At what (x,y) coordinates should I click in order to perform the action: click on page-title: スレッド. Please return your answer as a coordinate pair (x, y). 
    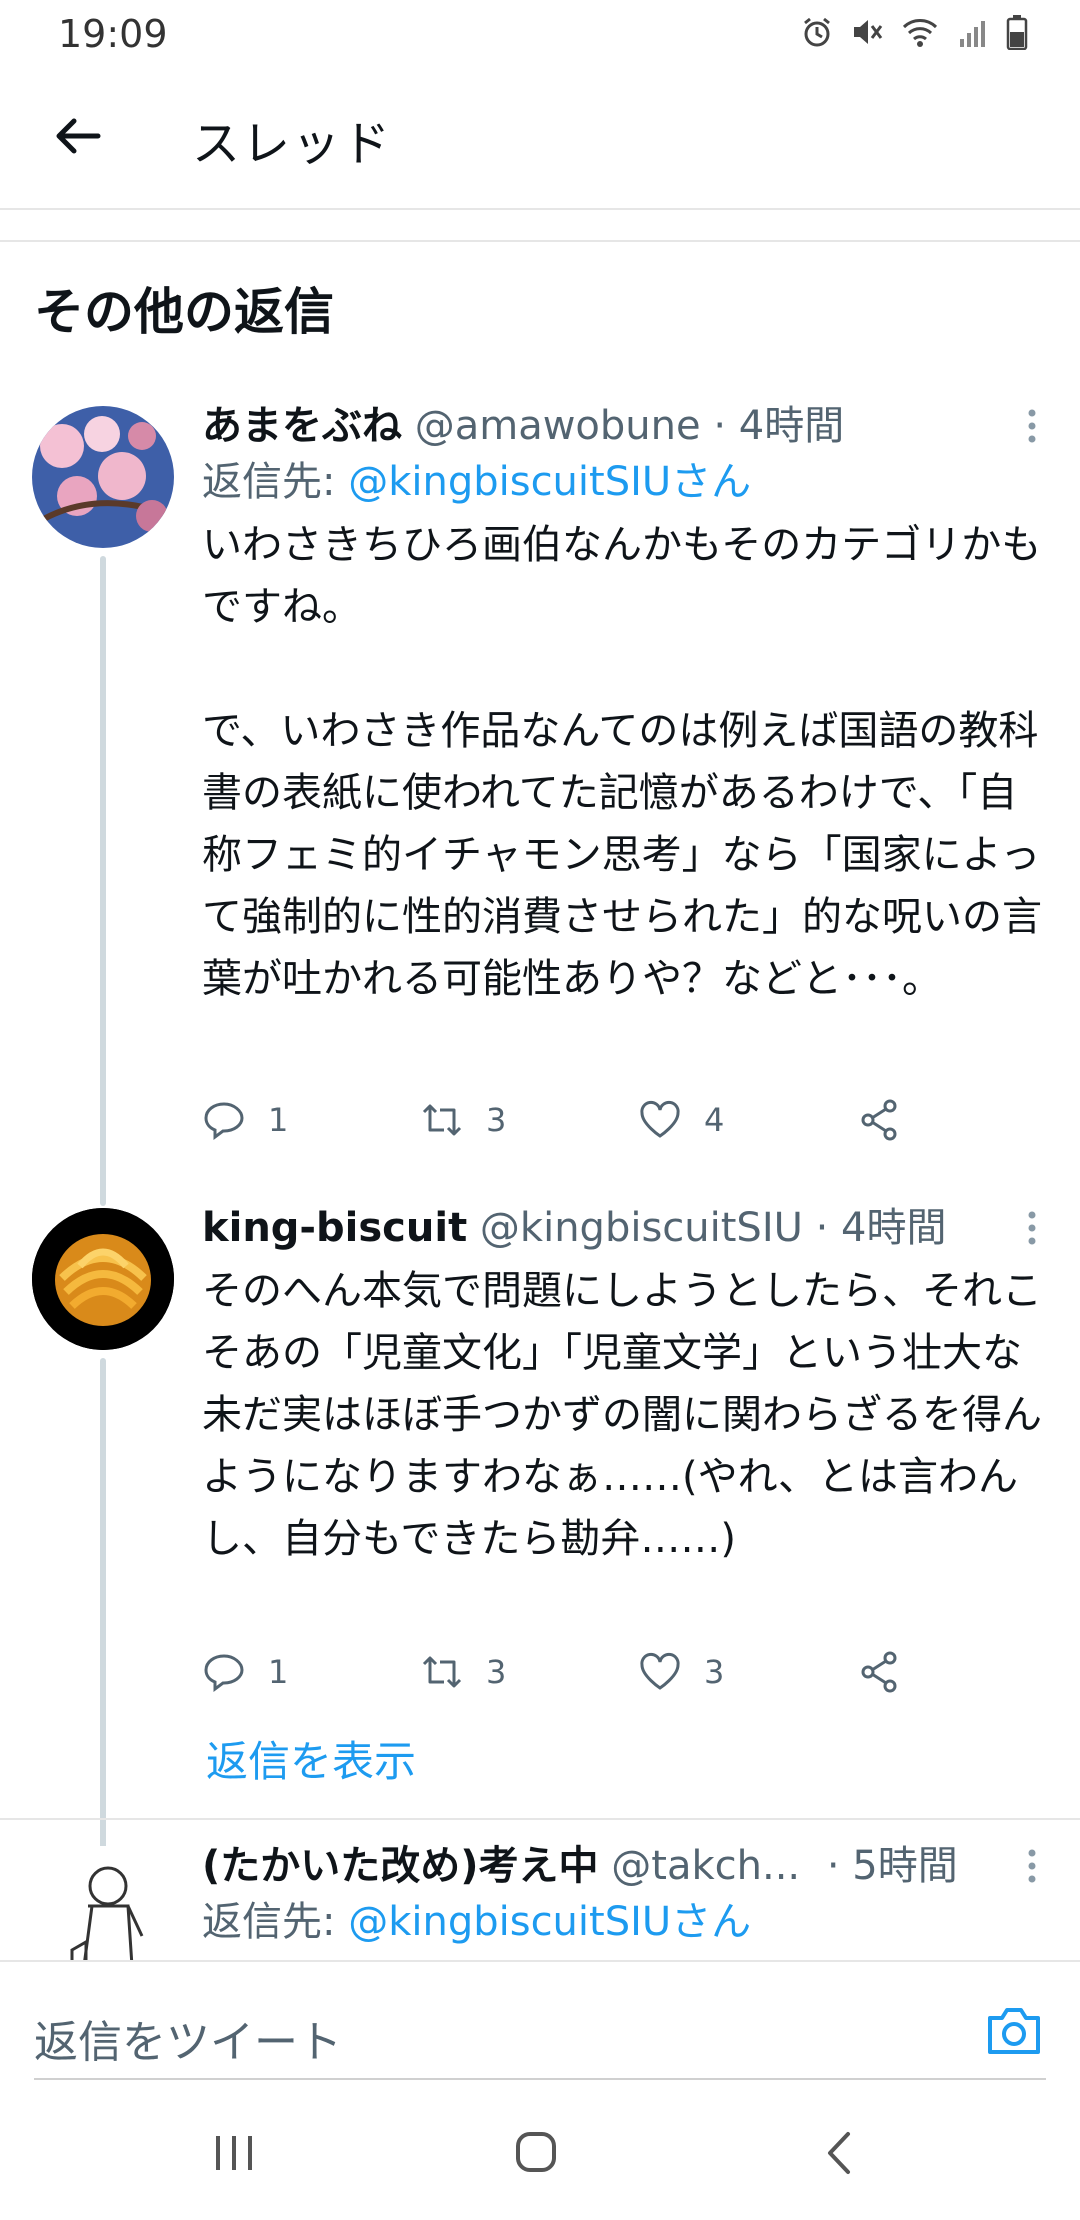
    Looking at the image, I should click on (292, 144).